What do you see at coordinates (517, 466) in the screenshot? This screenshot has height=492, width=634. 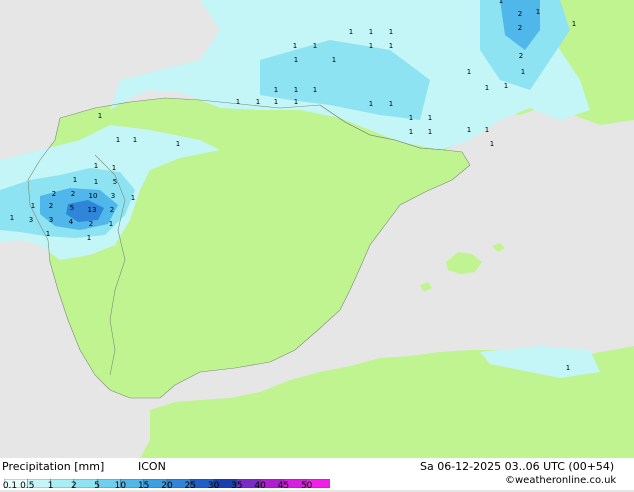 I see `valid-datetime: Sa 06-12-2025 03..06 UTC (00+54)` at bounding box center [517, 466].